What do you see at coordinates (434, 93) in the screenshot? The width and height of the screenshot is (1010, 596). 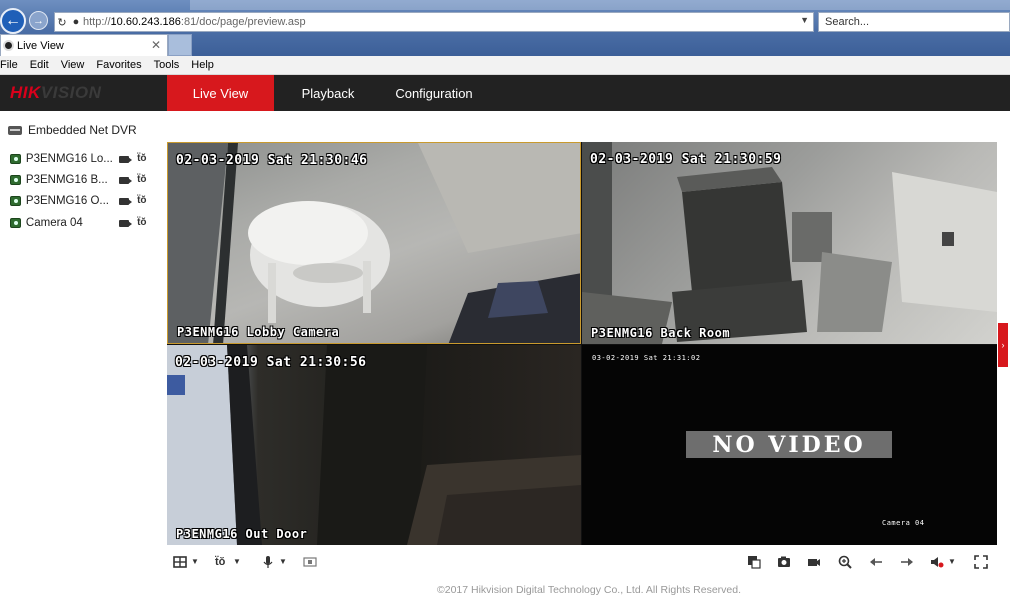 I see `tab-configuration: Configuration` at bounding box center [434, 93].